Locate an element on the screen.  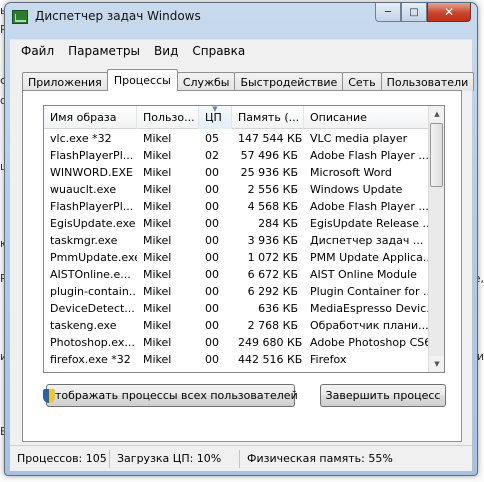
process-memory: 17 596 КБ is located at coordinates (268, 371).